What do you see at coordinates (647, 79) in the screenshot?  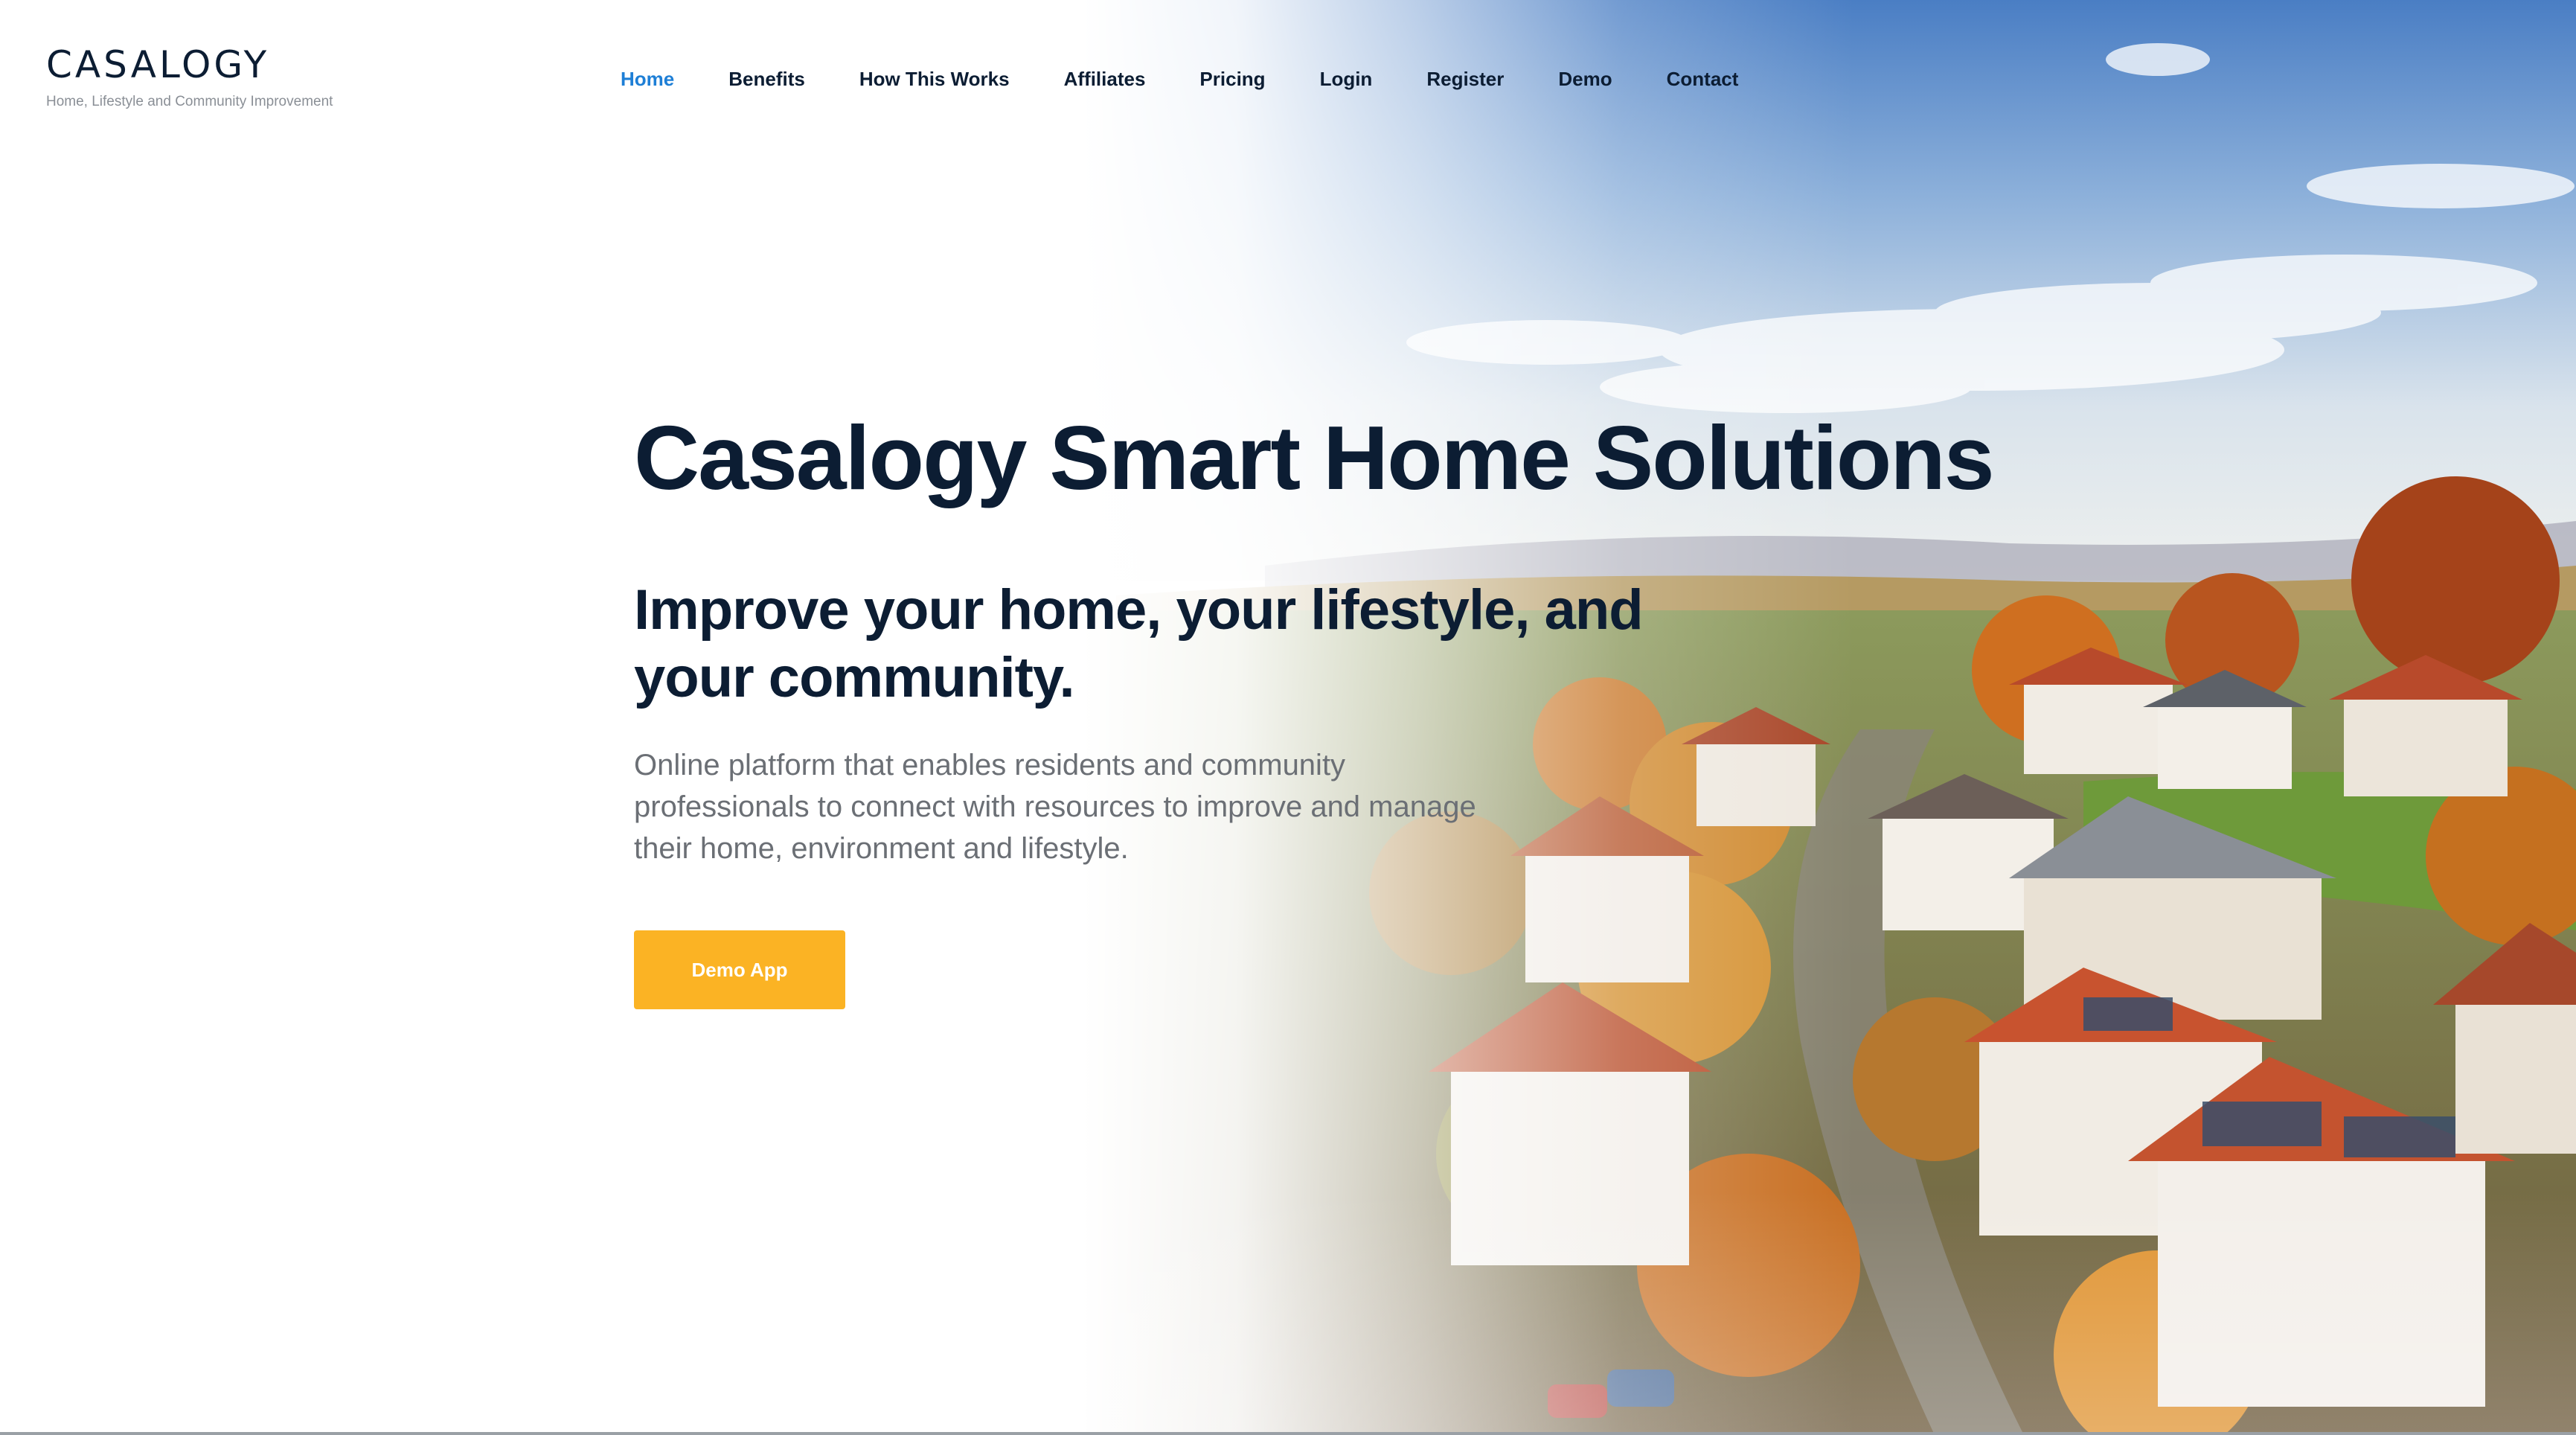 I see `nav-item-home: Home` at bounding box center [647, 79].